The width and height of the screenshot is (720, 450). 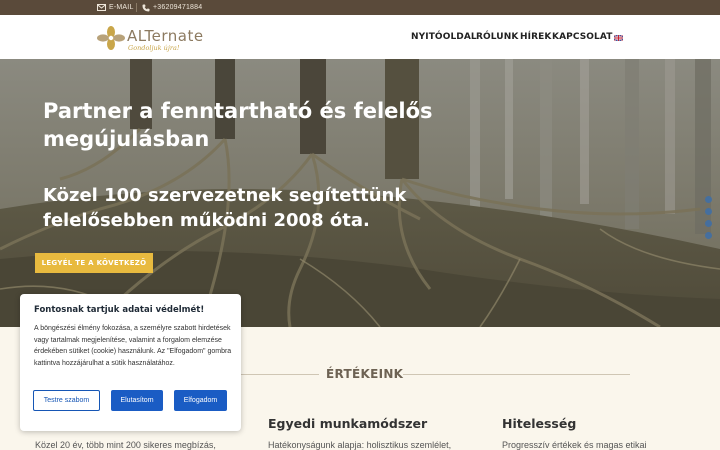 I want to click on heading-divider-right, so click(x=516, y=374).